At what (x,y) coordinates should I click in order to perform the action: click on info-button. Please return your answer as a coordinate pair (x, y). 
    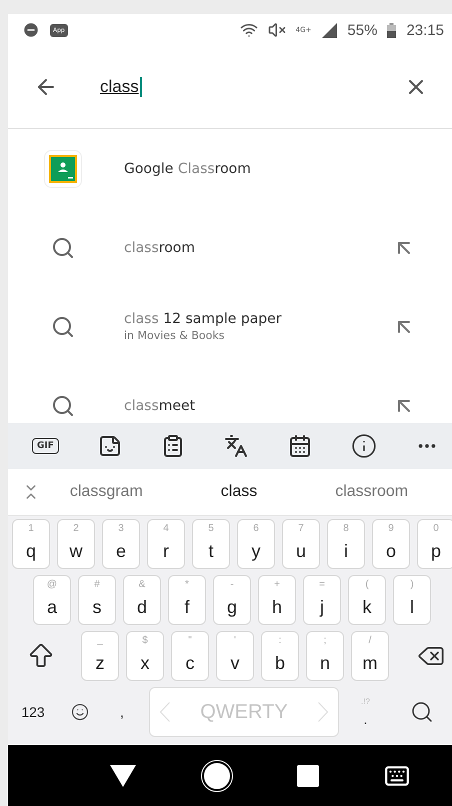
    Looking at the image, I should click on (363, 446).